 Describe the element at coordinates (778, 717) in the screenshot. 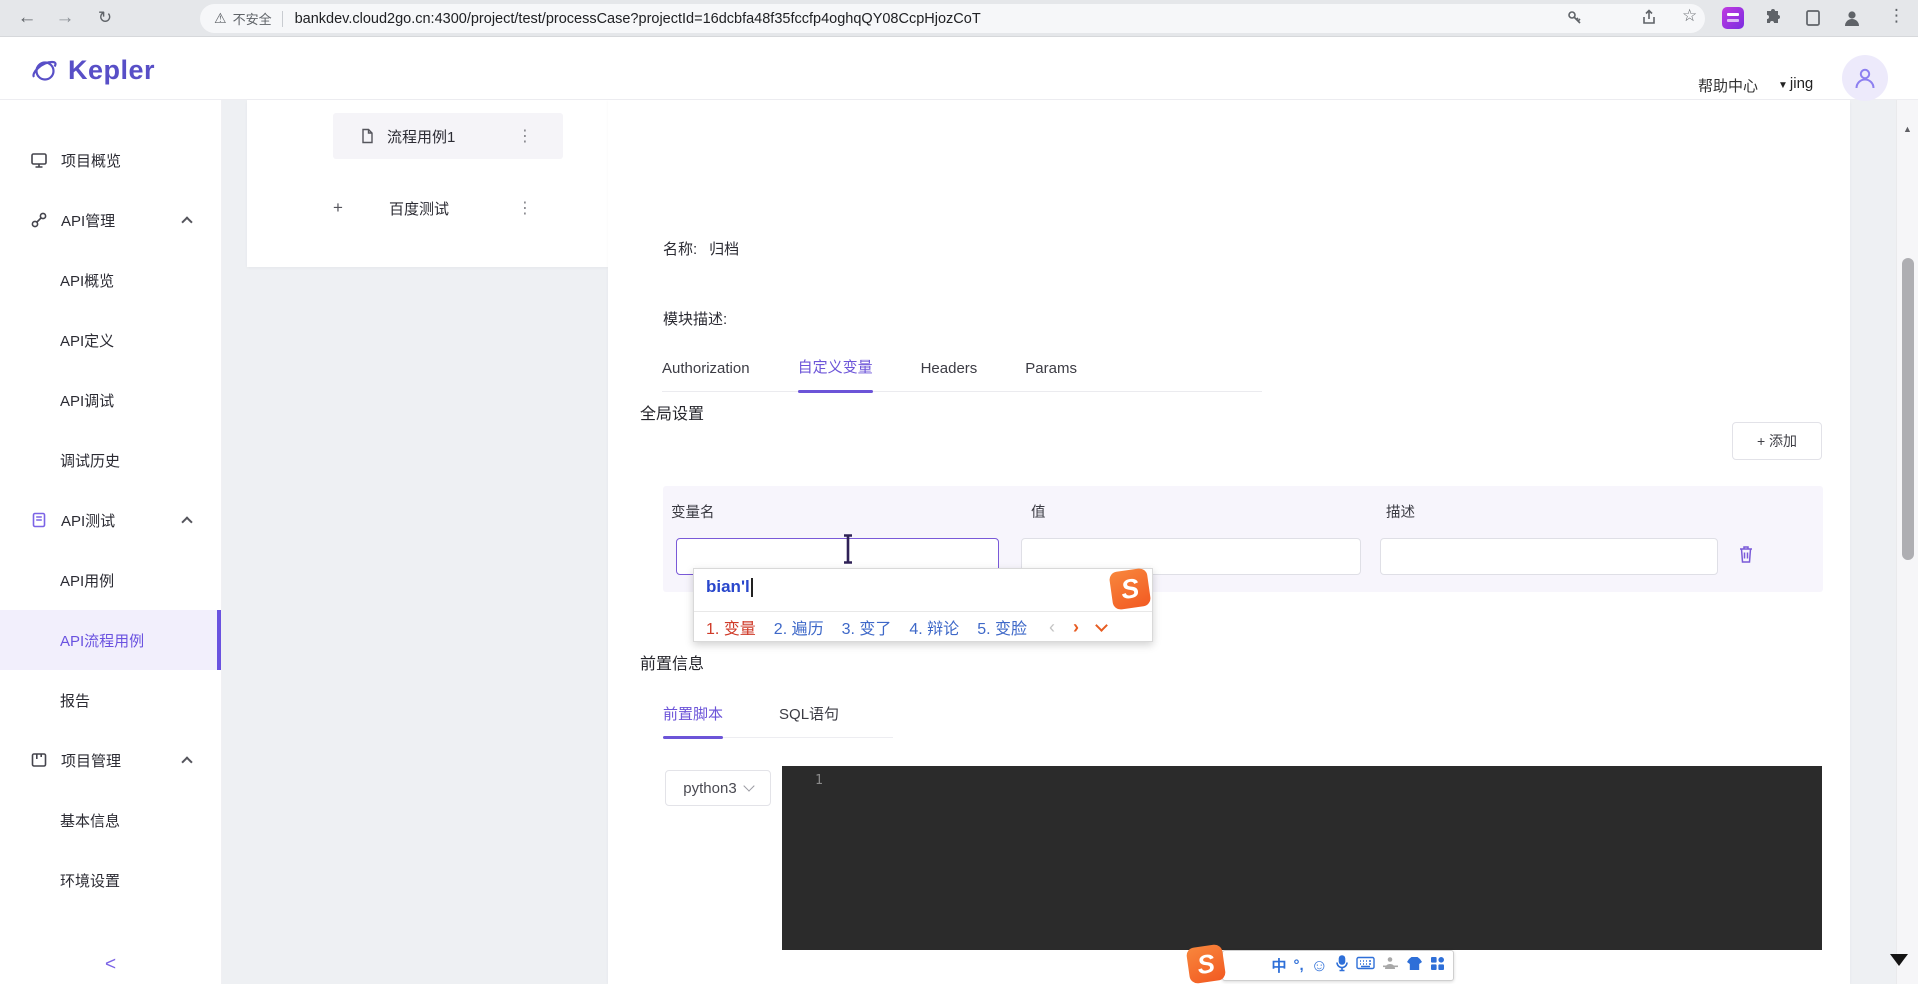

I see `pre-info-tabs: 前置脚本 SQL语句` at that location.